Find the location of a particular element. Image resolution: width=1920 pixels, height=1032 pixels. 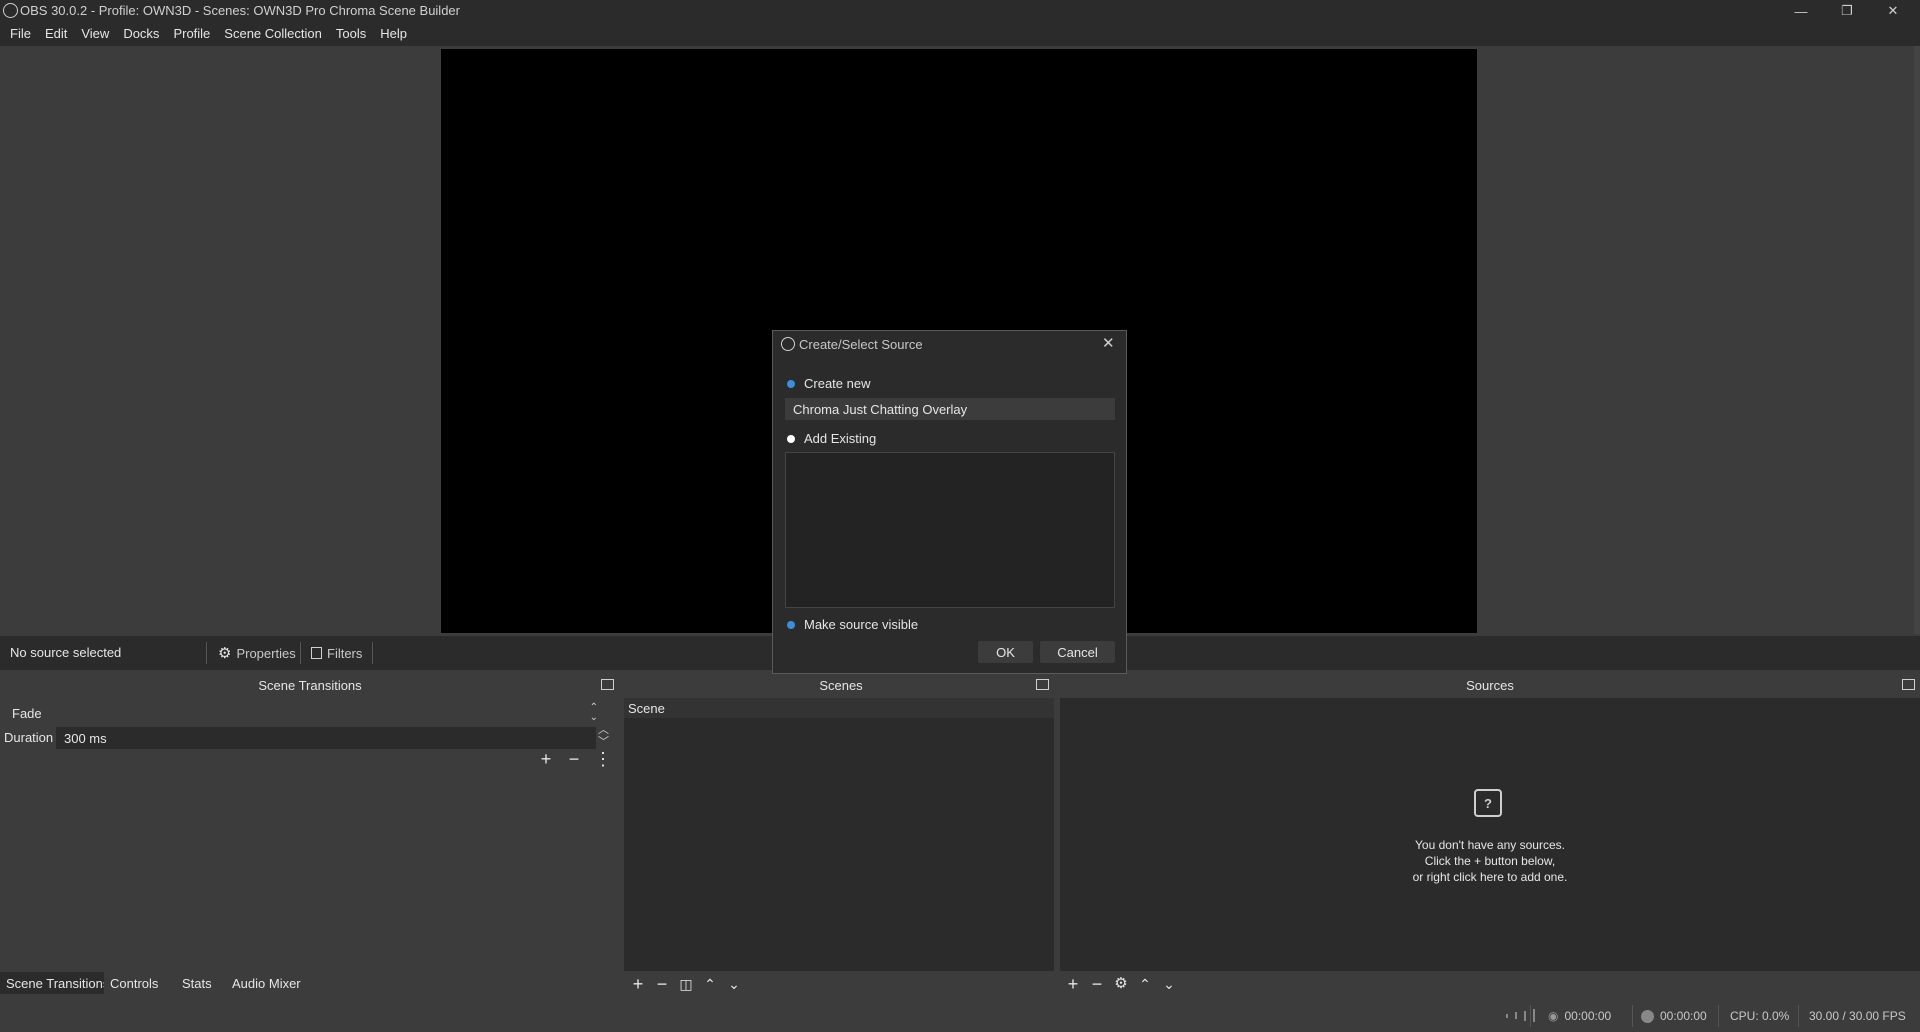

filters-button: Filters is located at coordinates (336, 653).